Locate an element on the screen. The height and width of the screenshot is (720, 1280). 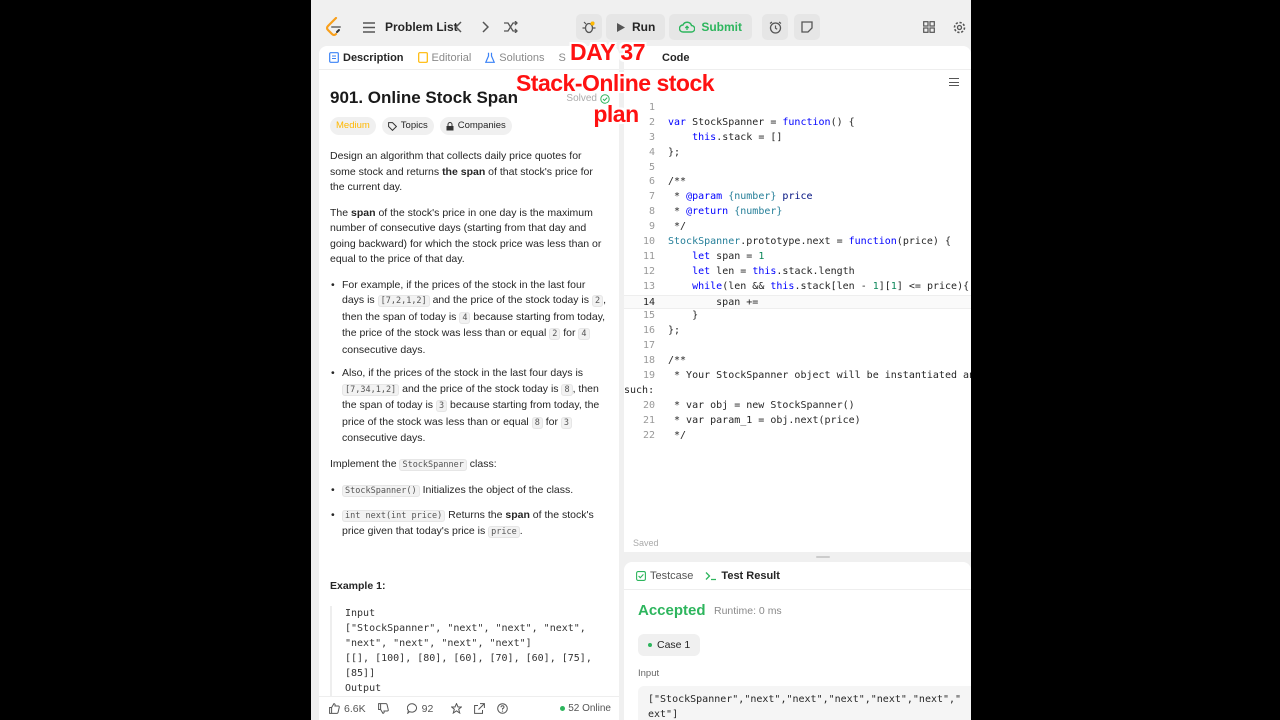
code-line: 8 * @return {number} is located at coordinates (797, 212).